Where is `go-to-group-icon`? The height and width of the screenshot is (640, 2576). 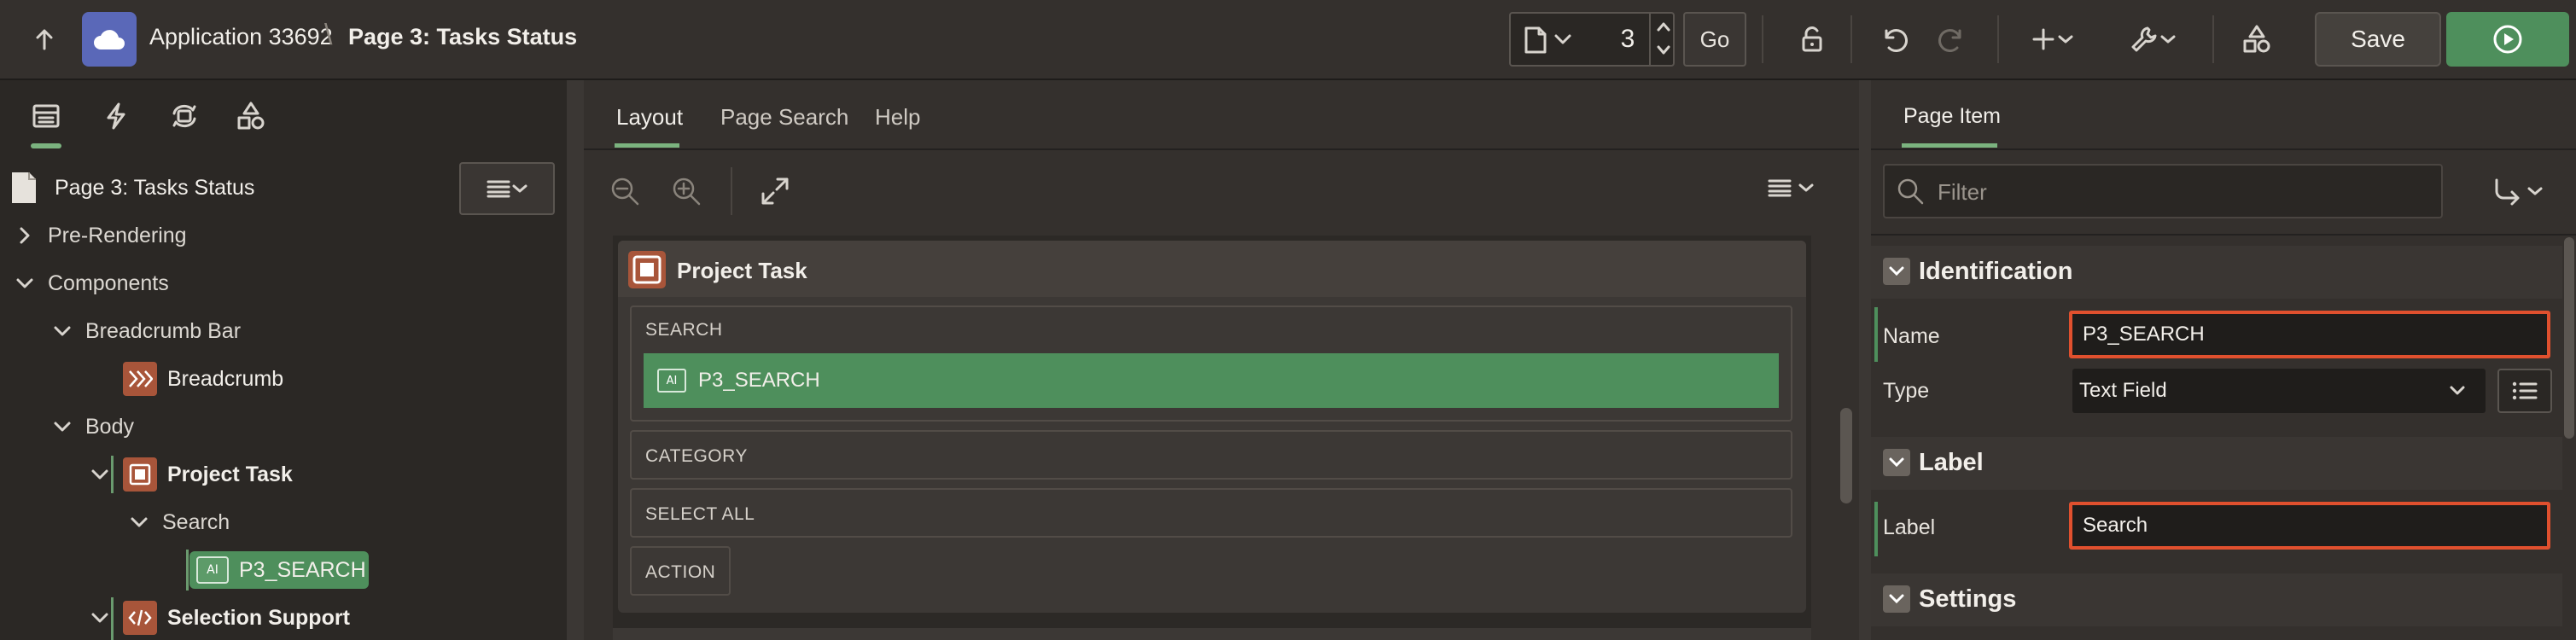 go-to-group-icon is located at coordinates (2507, 192).